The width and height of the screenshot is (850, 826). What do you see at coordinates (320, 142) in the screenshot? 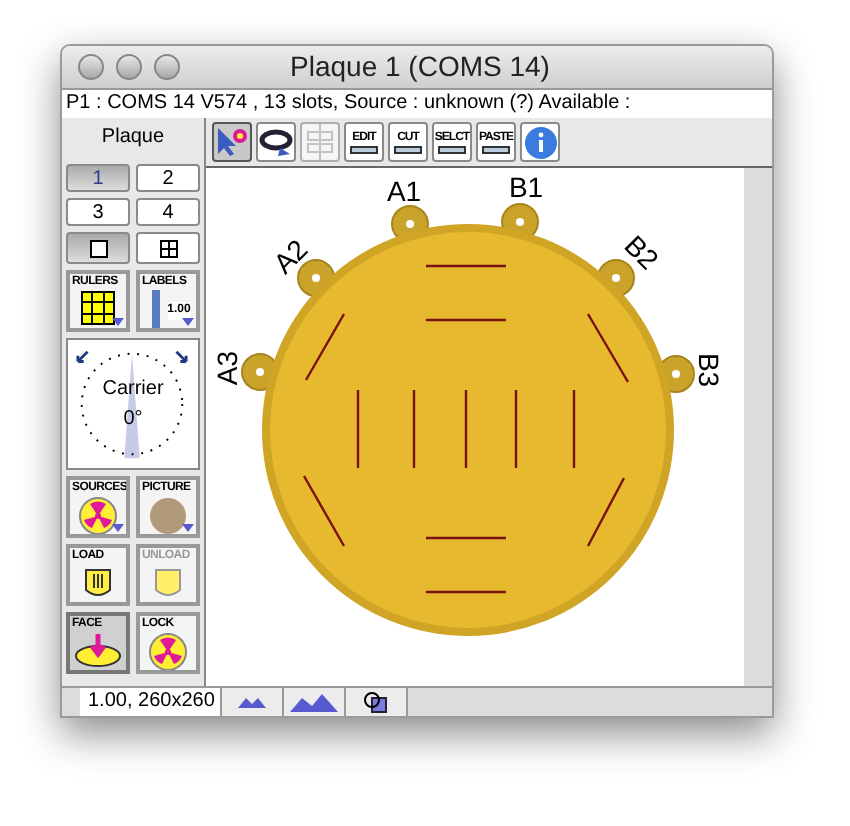
I see `align-icon` at bounding box center [320, 142].